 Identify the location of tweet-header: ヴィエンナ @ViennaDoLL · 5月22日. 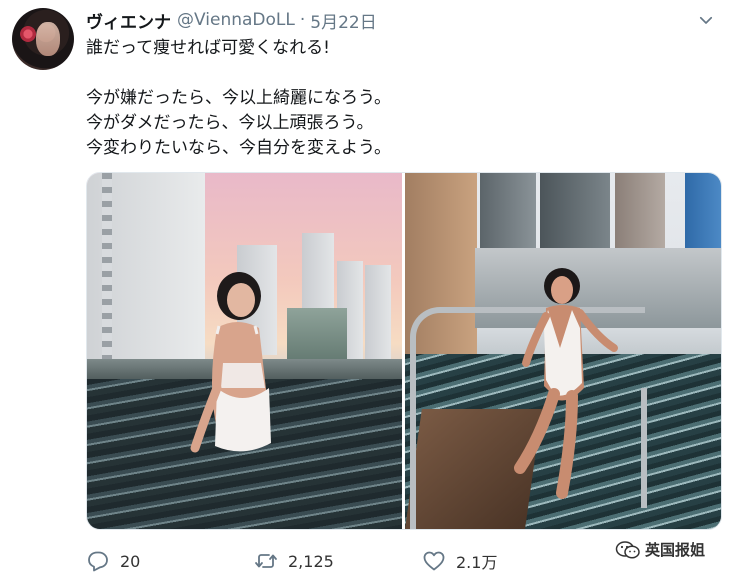
(400, 20).